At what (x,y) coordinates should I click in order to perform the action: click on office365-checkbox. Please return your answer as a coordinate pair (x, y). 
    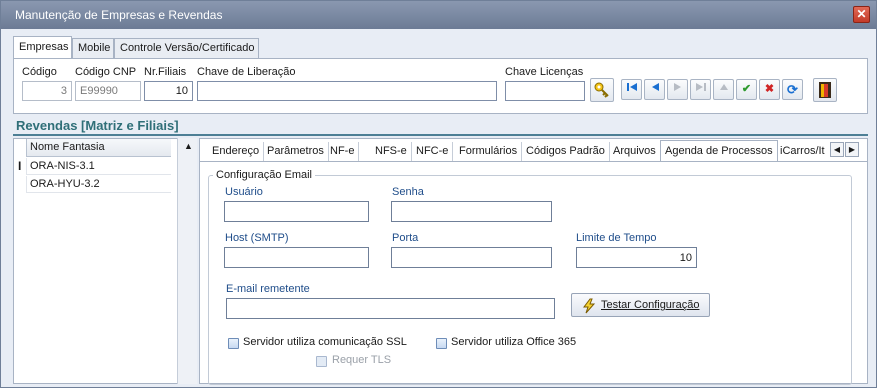
    Looking at the image, I should click on (441, 343).